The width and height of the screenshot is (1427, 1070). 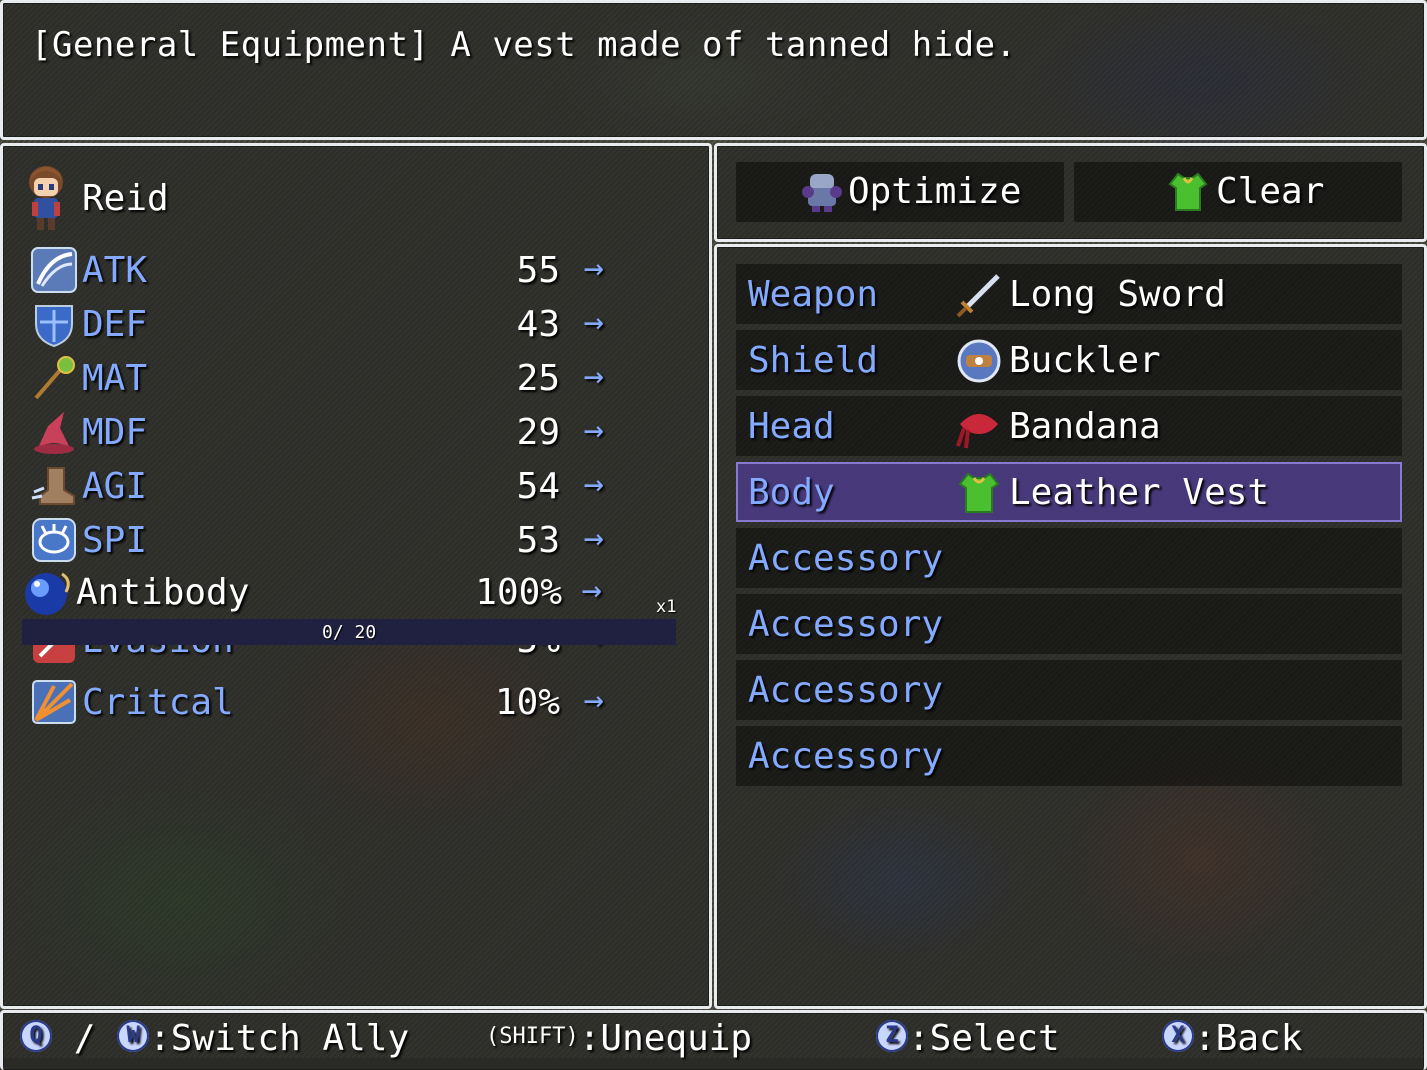 I want to click on slot-shield: Shield Buckler, so click(x=1069, y=360).